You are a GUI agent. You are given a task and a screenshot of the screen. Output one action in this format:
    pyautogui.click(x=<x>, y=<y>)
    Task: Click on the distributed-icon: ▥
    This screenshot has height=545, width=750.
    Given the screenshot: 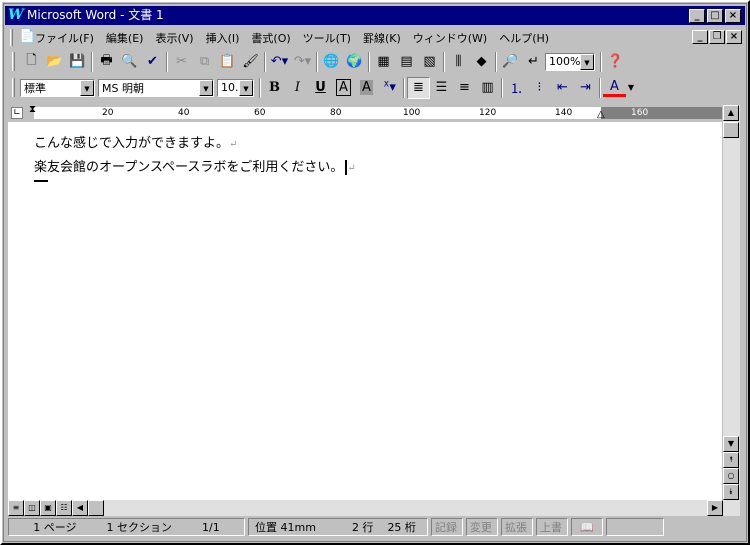 What is the action you would take?
    pyautogui.click(x=487, y=88)
    